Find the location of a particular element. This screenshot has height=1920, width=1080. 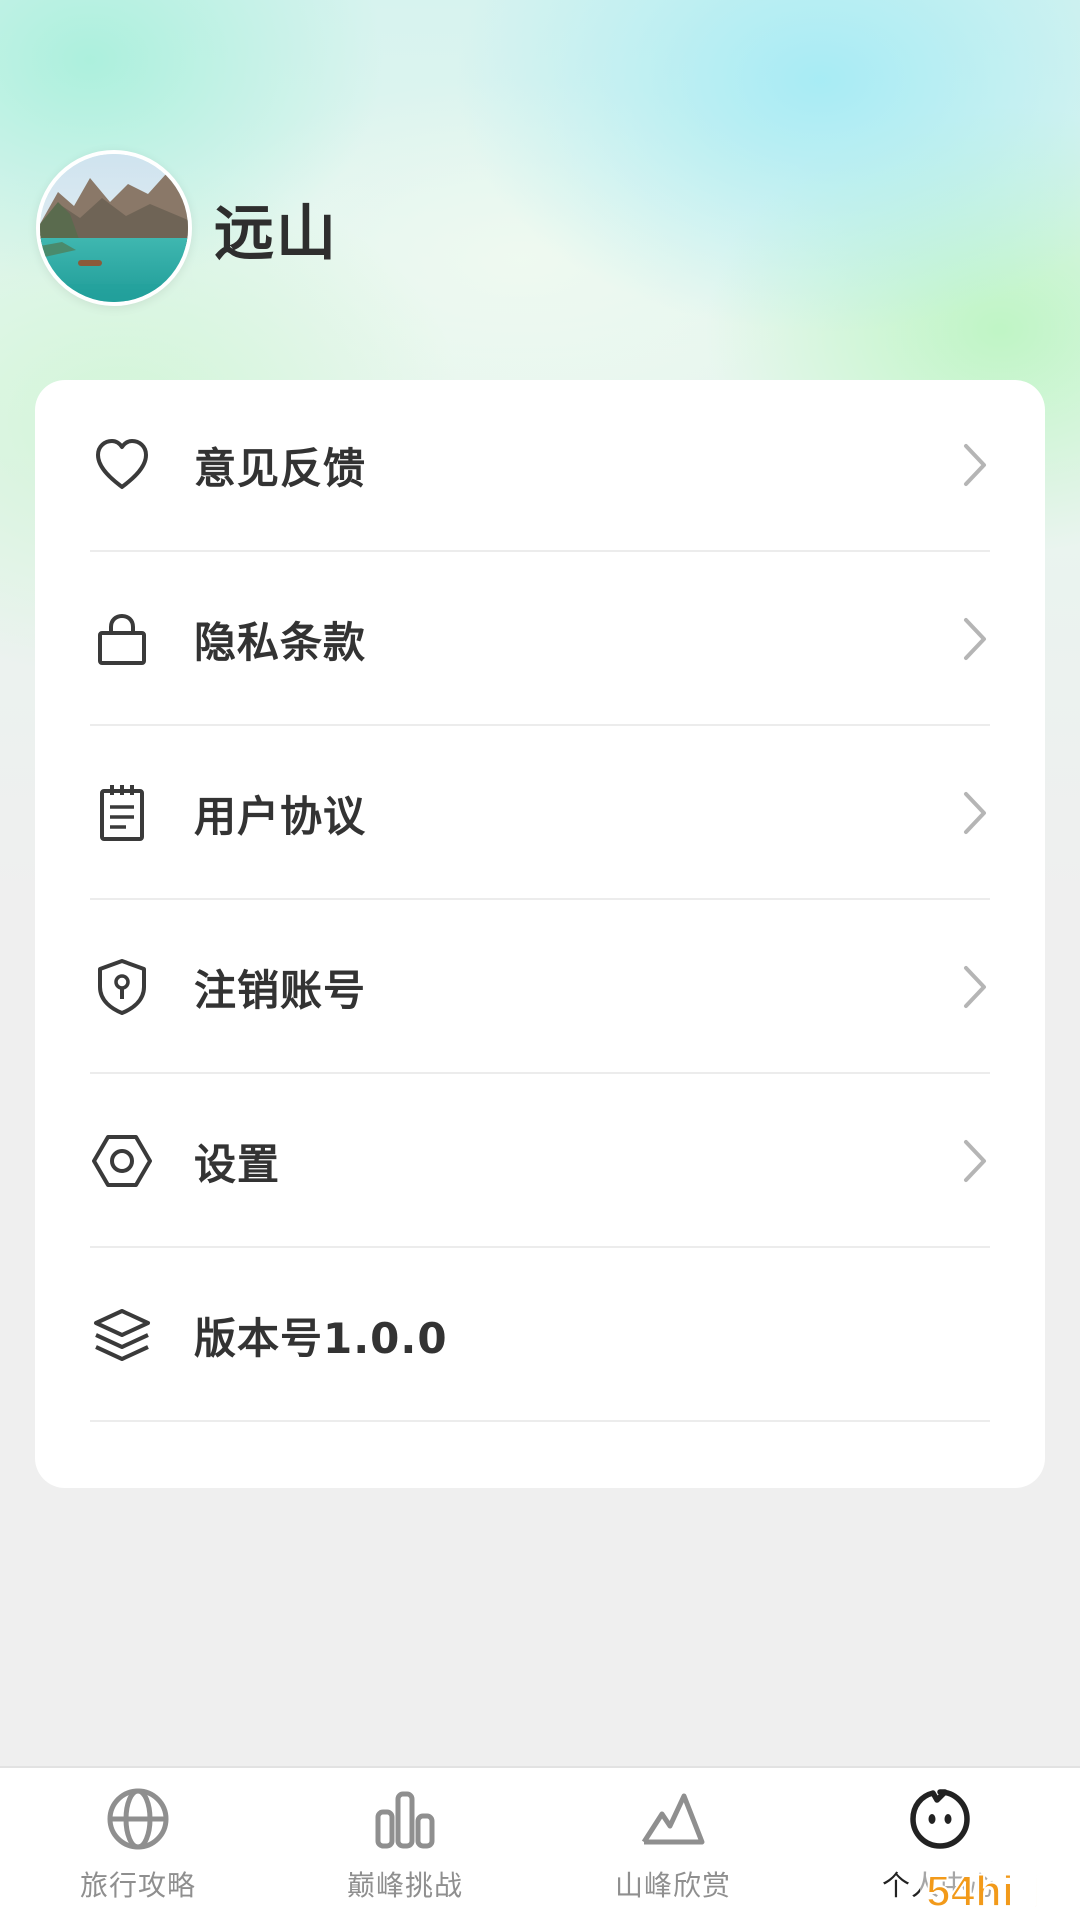

face-icon is located at coordinates (940, 1819).